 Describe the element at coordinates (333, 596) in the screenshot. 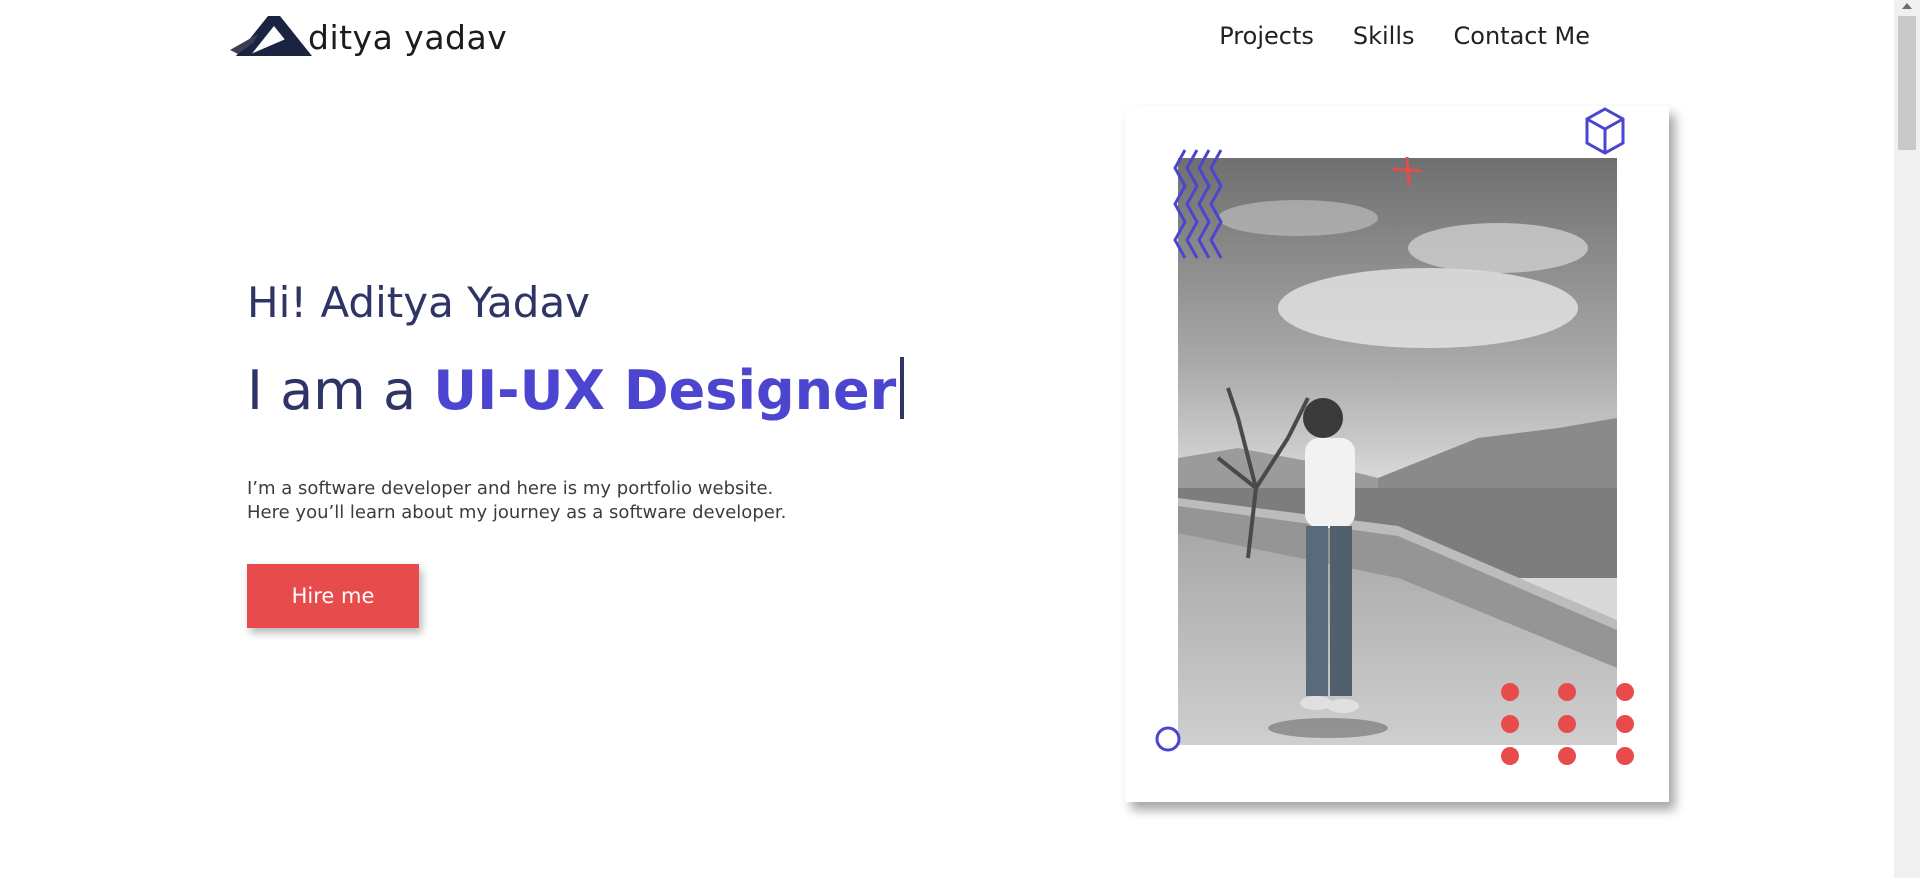

I see `hire-me-button: Hire me` at that location.